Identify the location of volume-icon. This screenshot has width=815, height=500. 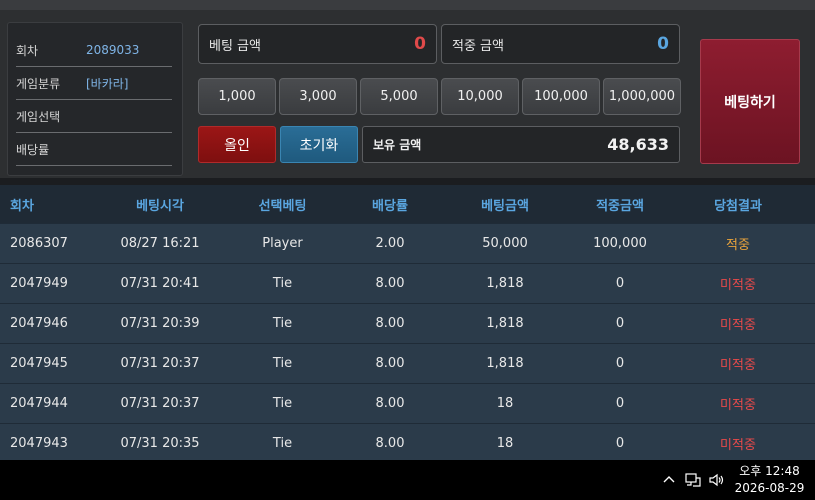
(717, 480).